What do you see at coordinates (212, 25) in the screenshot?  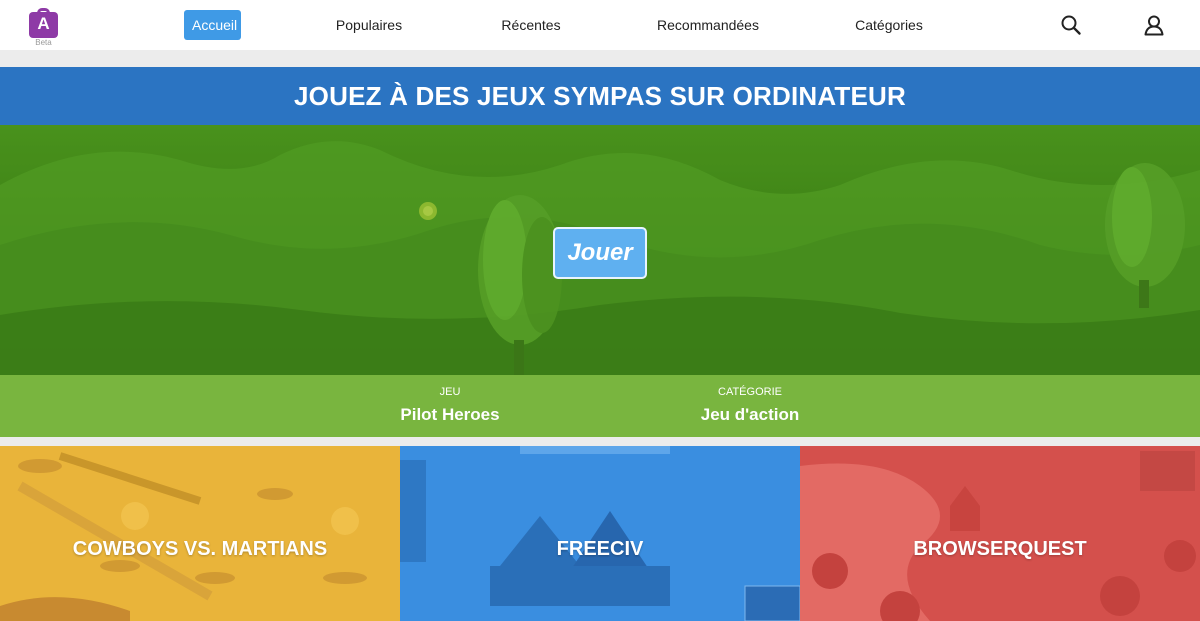 I see `nav-item-accueil: Accueil` at bounding box center [212, 25].